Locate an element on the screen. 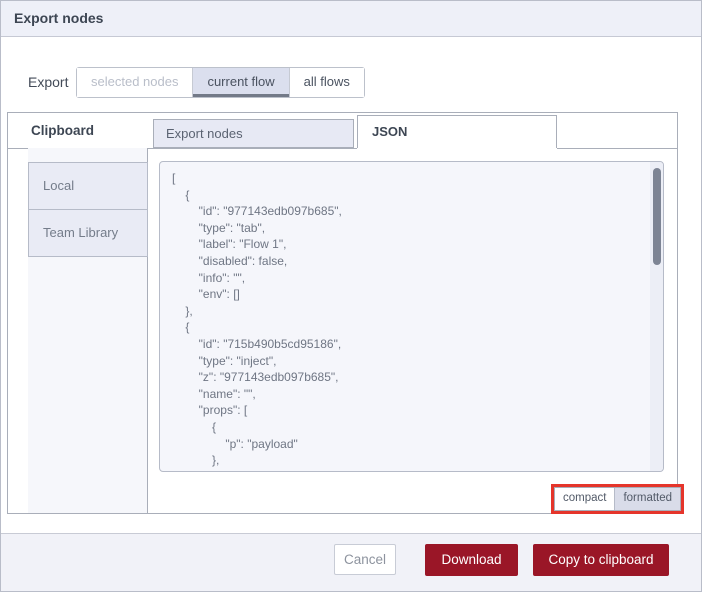 Image resolution: width=702 pixels, height=592 pixels. export-scope-group: selected nodes current flow all flows is located at coordinates (220, 82).